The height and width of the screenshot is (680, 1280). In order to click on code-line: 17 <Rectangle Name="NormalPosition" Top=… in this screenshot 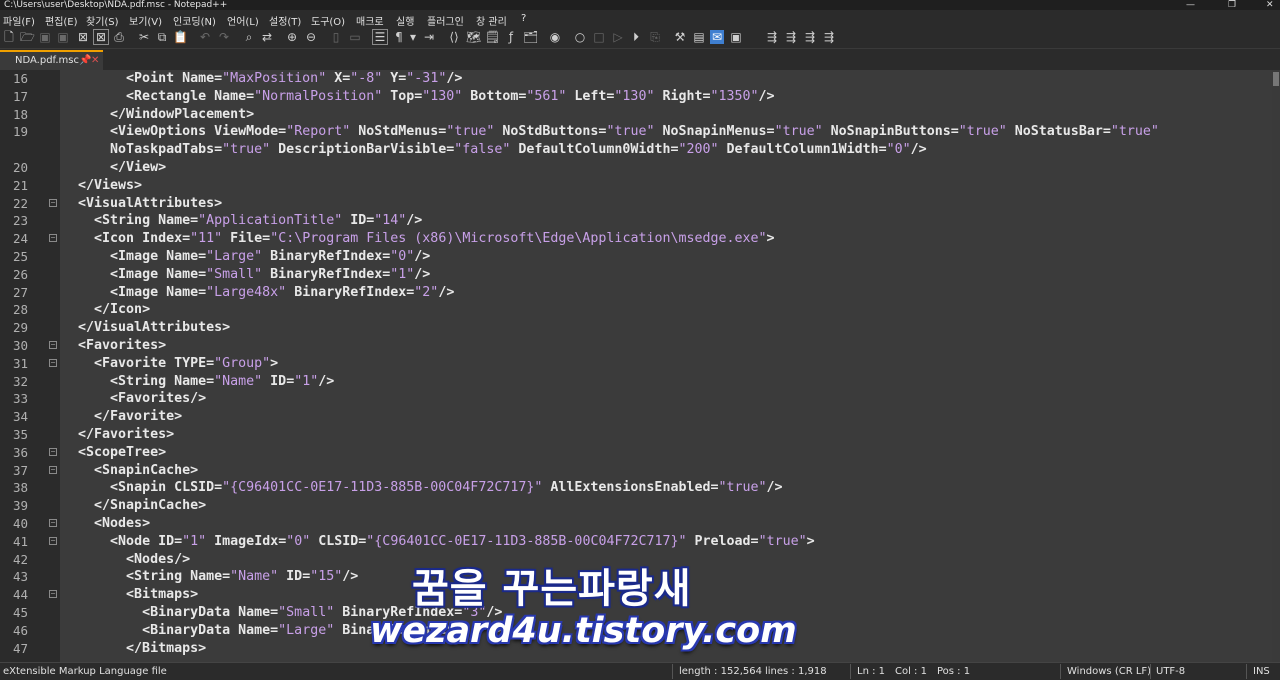, I will do `click(636, 97)`.